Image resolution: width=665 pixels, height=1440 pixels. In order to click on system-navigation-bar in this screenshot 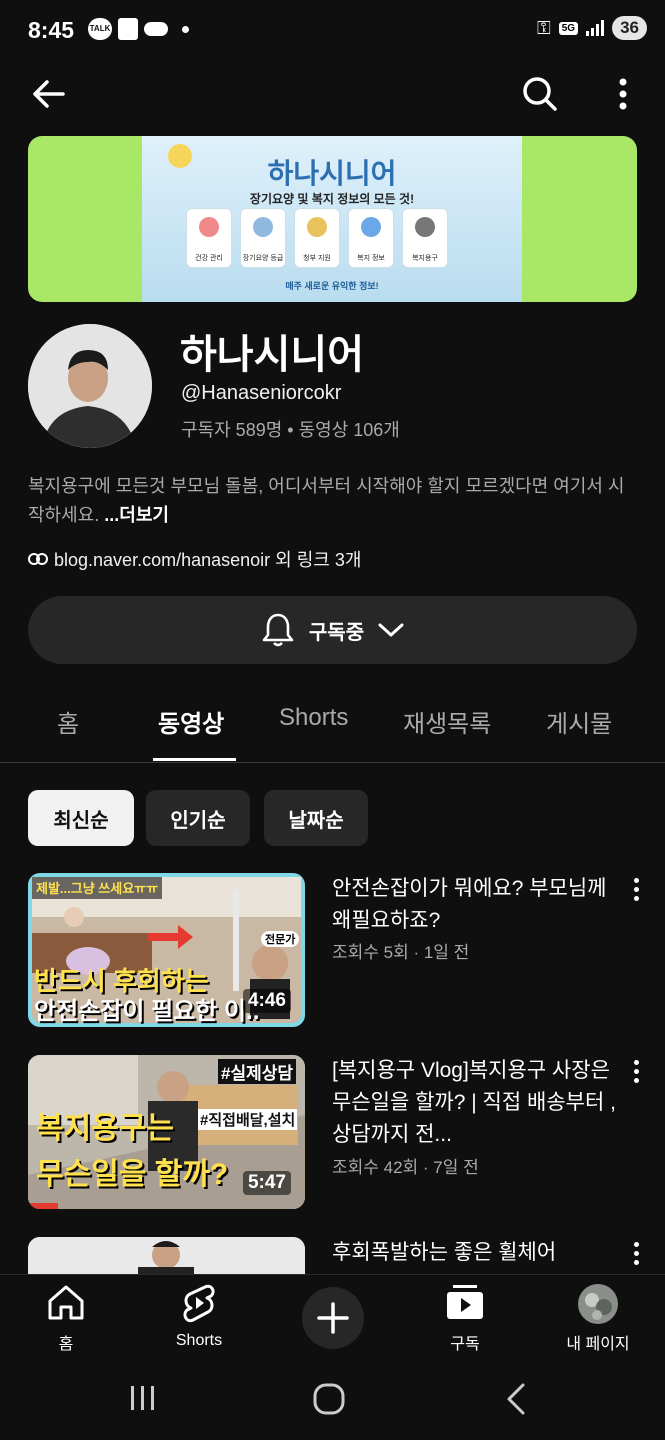, I will do `click(332, 1401)`.